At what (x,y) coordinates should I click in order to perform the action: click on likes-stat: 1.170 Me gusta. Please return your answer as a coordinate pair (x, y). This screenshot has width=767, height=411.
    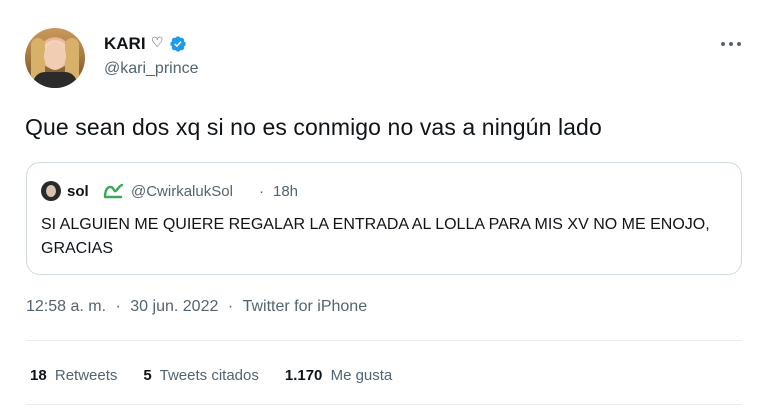
    Looking at the image, I should click on (338, 375).